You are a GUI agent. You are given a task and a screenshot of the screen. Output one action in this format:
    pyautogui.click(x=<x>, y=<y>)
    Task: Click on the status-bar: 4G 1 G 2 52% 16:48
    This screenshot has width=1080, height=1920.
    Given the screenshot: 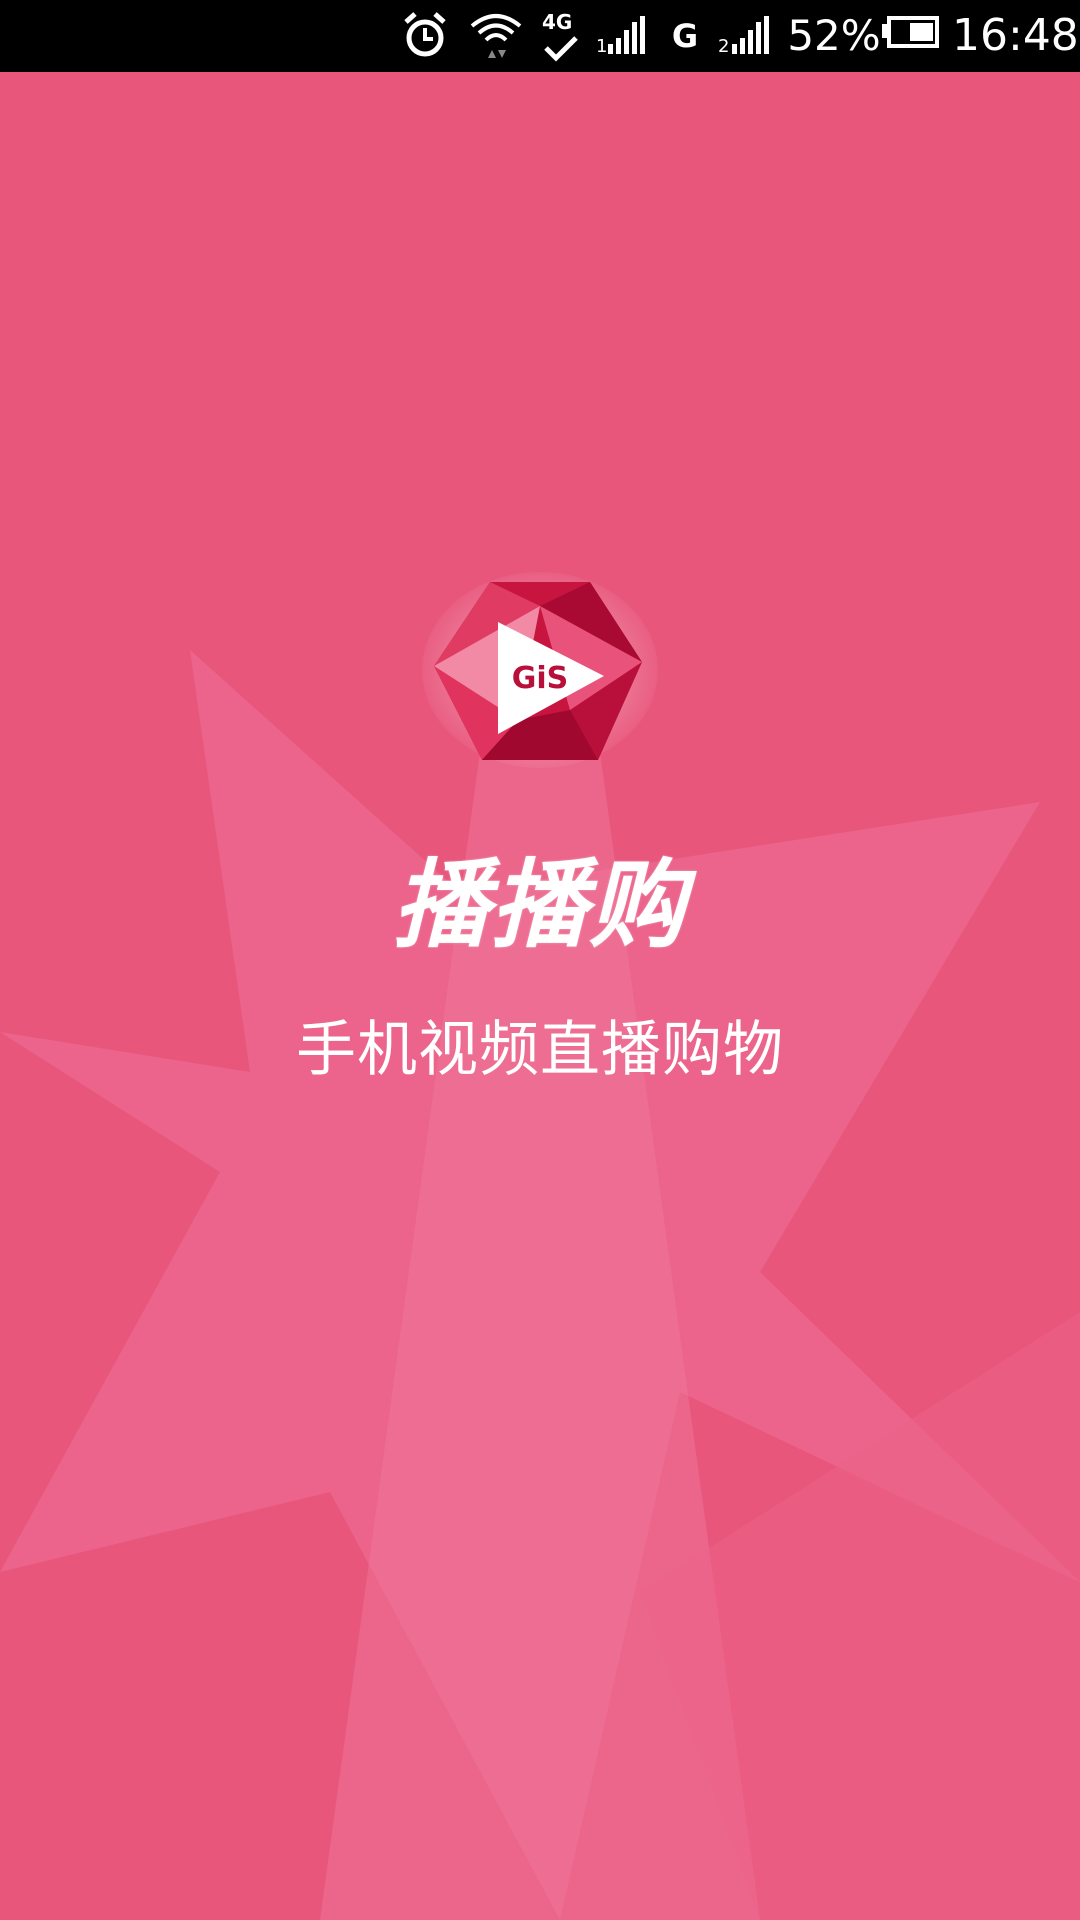 What is the action you would take?
    pyautogui.click(x=540, y=36)
    